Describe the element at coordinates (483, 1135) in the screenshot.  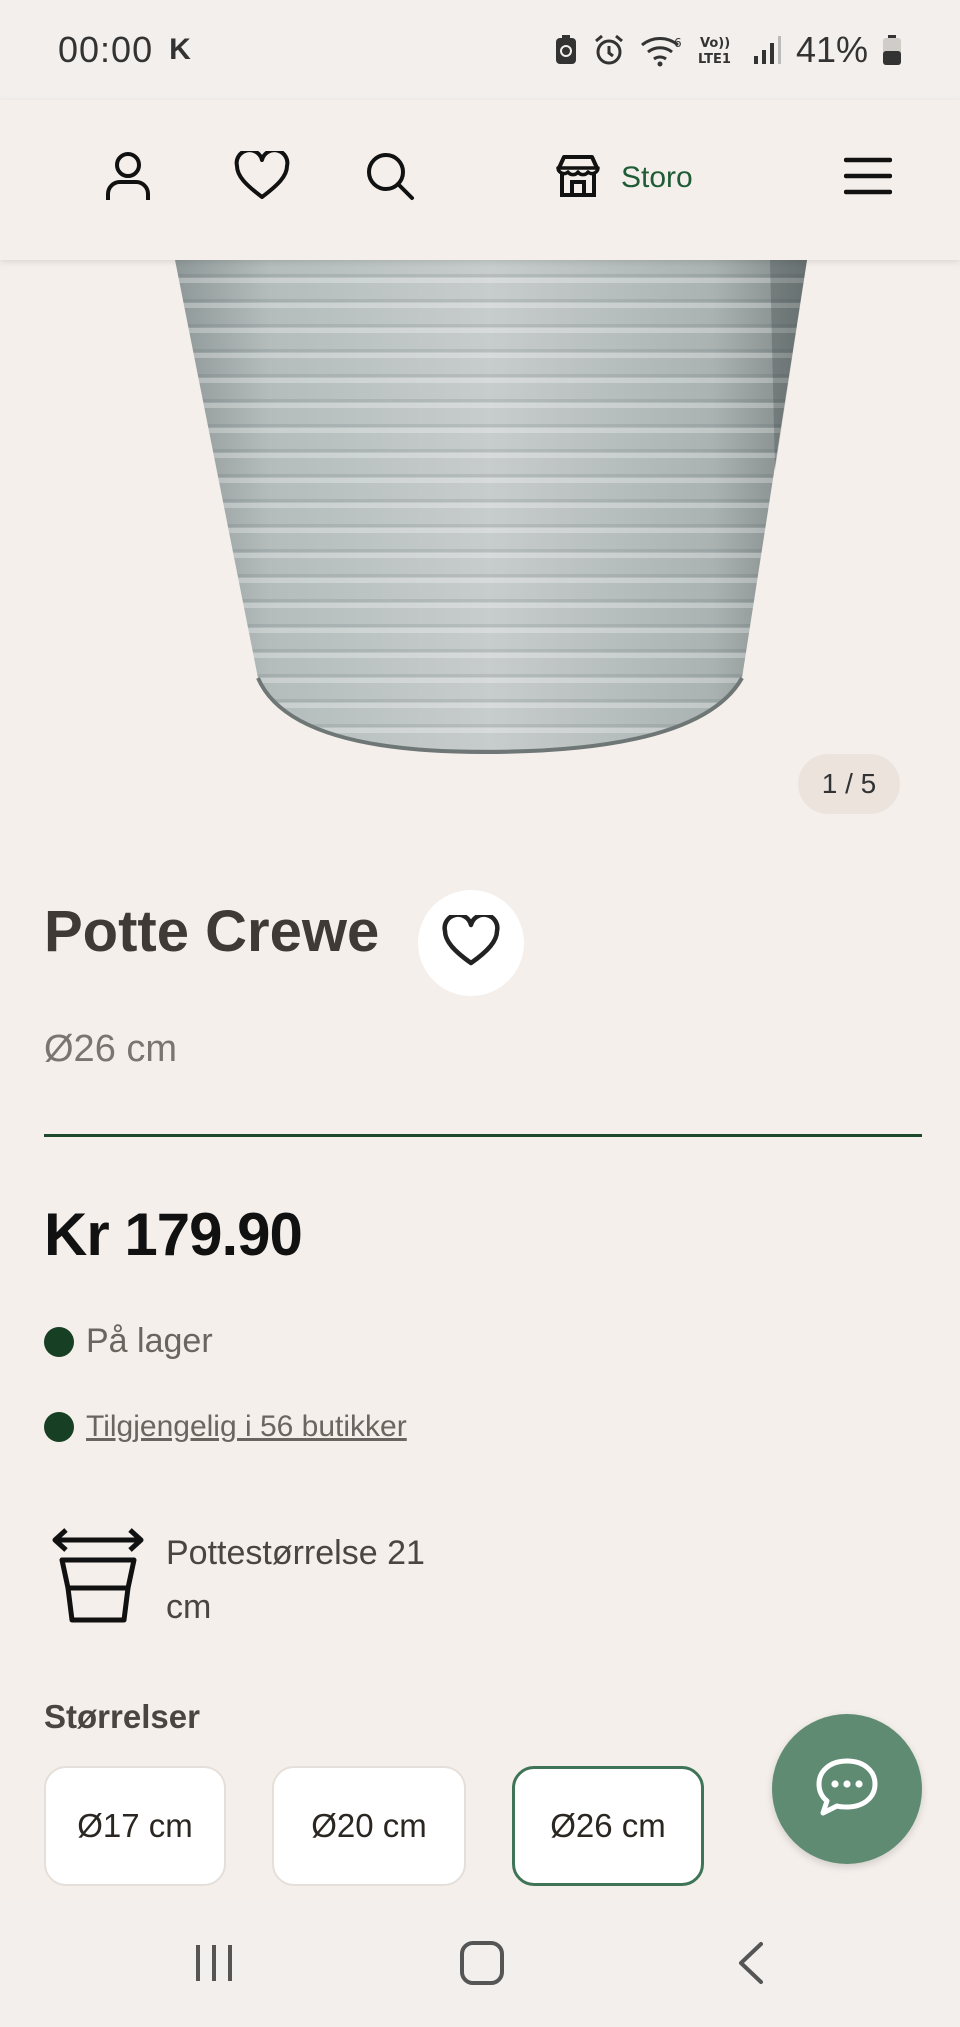
I see `divider` at that location.